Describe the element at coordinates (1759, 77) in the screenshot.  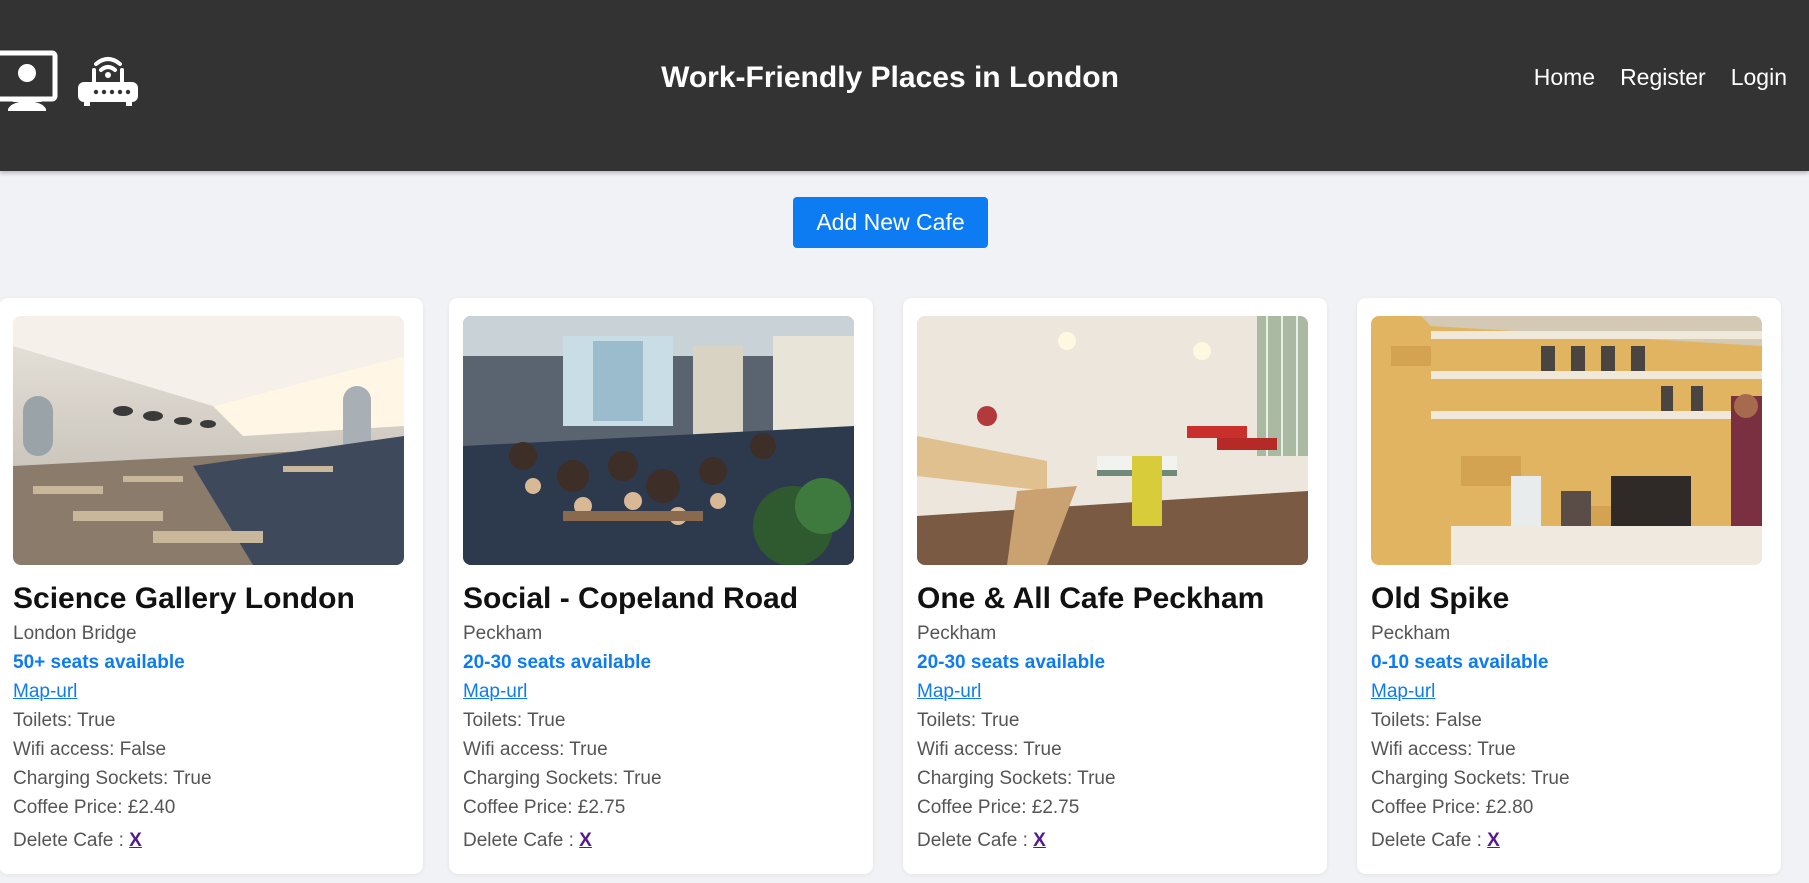
I see `nav-login-link: Login` at that location.